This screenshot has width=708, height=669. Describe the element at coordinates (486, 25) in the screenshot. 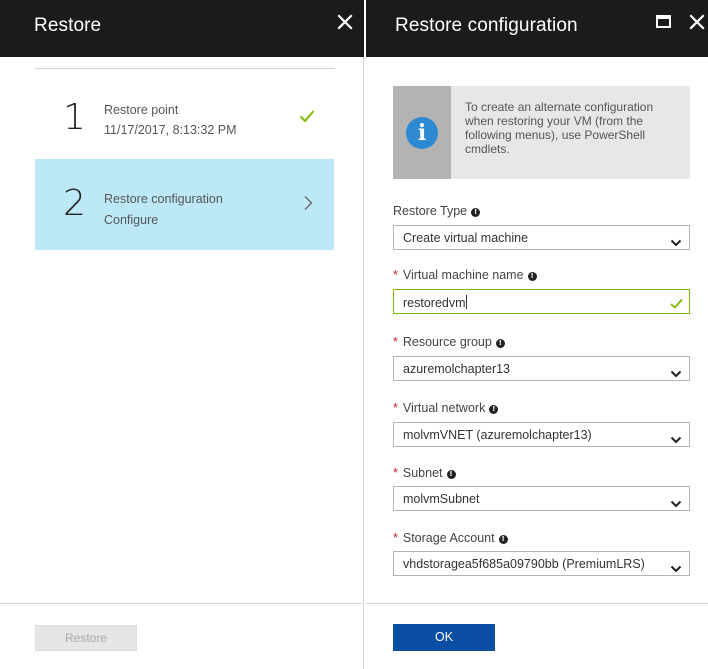

I see `config-blade-title: Restore configuration` at that location.